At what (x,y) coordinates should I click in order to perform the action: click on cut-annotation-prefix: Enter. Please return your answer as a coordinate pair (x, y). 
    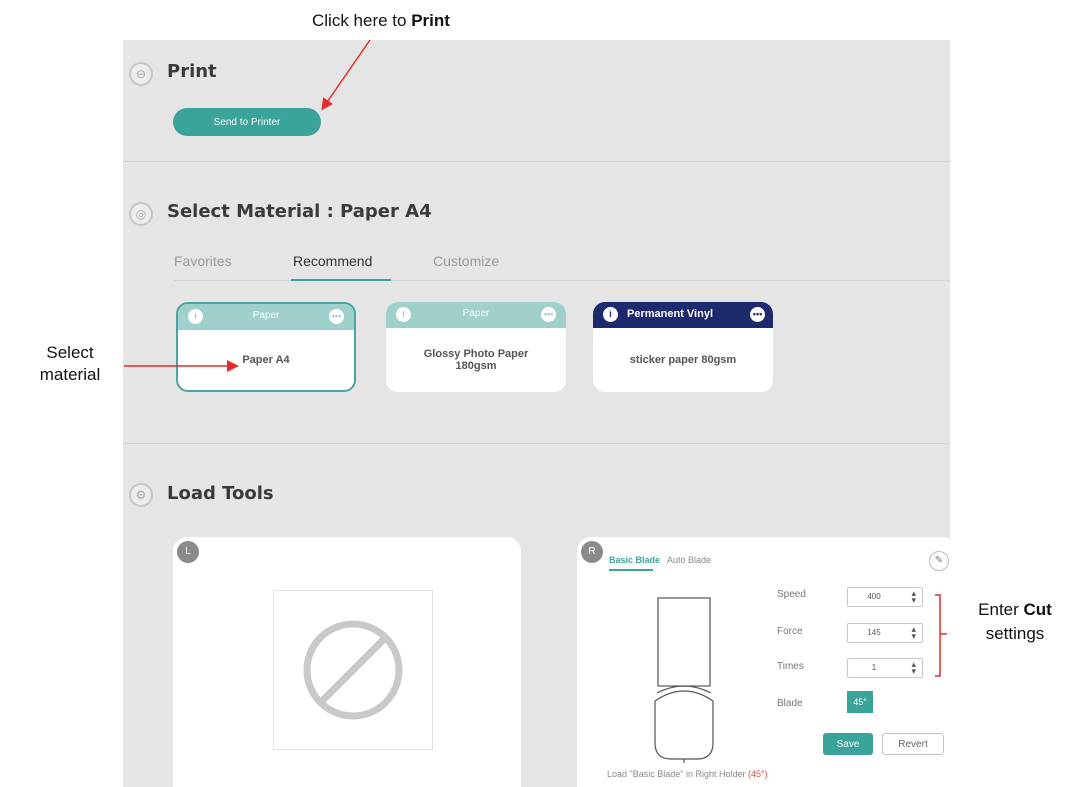
    Looking at the image, I should click on (1001, 609).